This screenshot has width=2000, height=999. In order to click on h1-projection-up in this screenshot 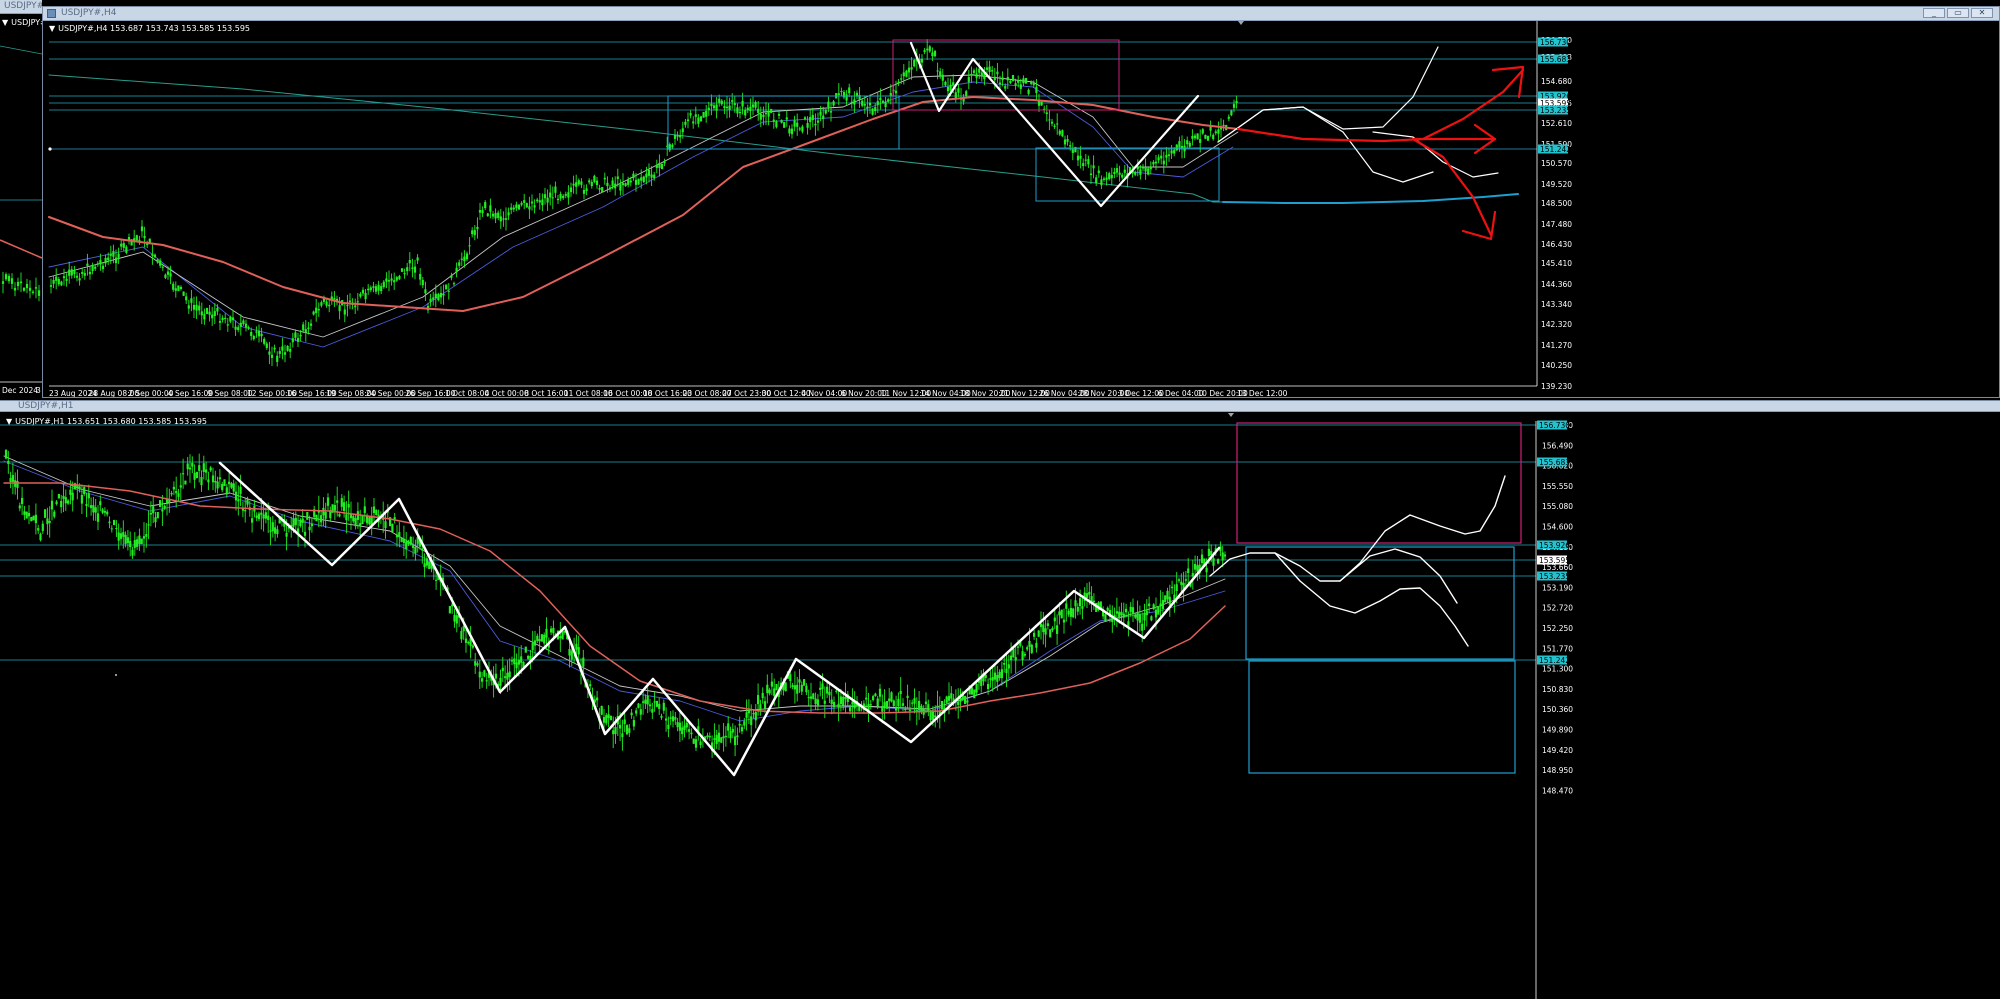, I will do `click(1357, 528)`.